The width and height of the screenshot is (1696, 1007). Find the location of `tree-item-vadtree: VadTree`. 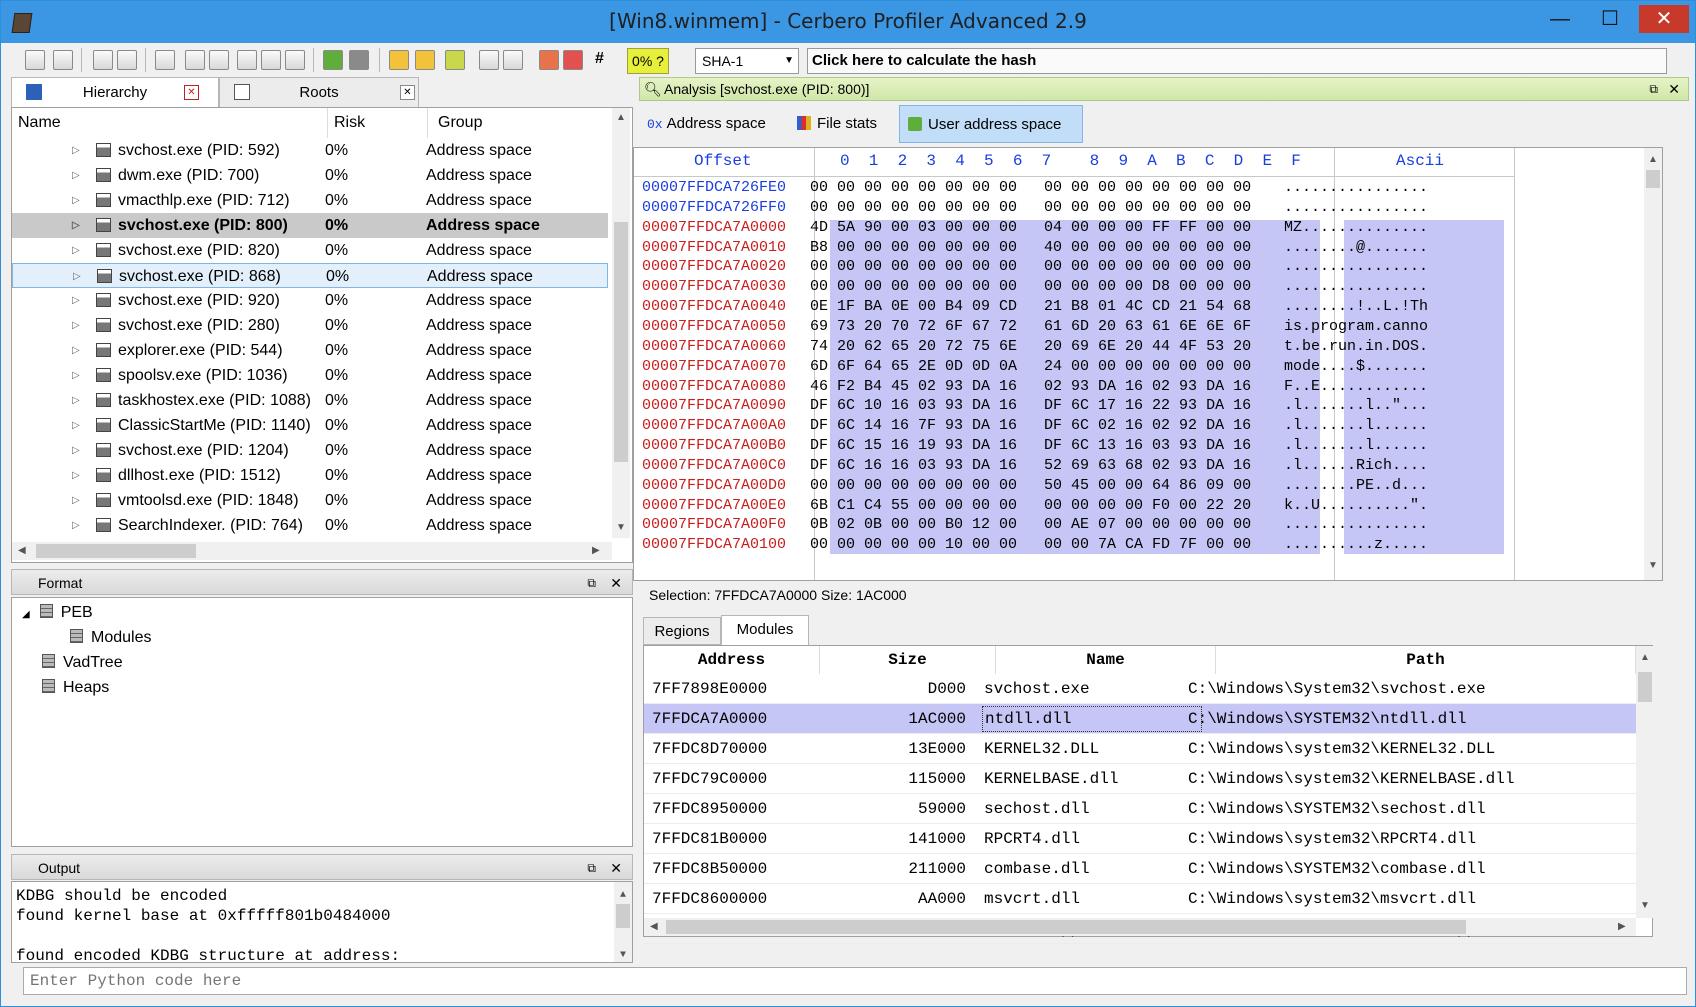

tree-item-vadtree: VadTree is located at coordinates (82, 663).